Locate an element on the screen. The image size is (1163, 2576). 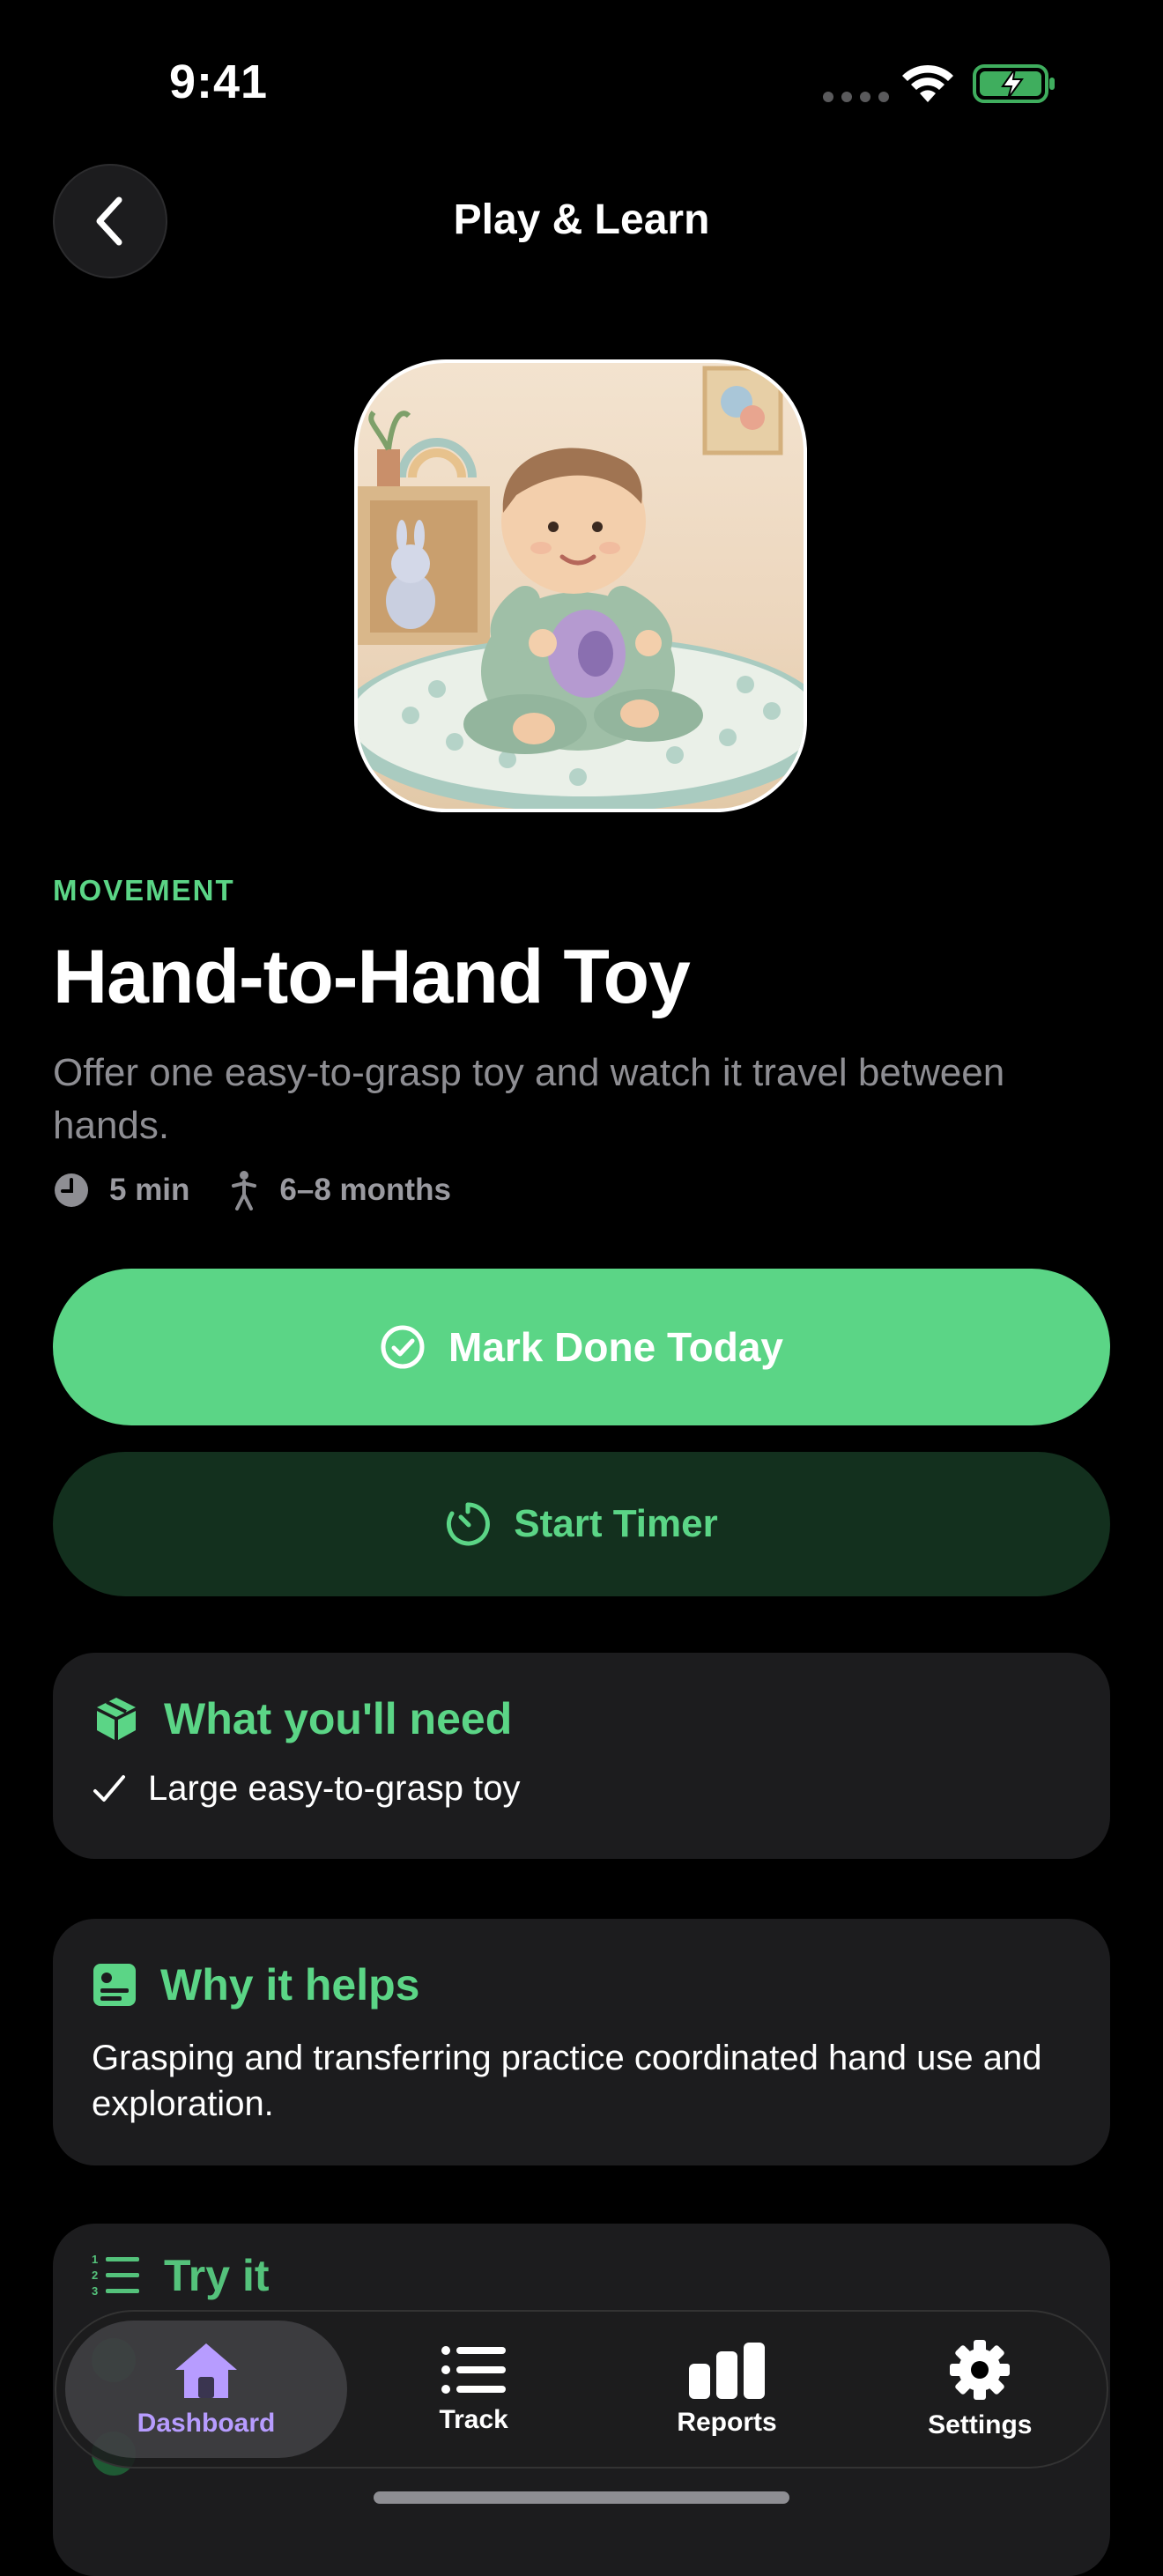
activity-illustration is located at coordinates (580, 586).